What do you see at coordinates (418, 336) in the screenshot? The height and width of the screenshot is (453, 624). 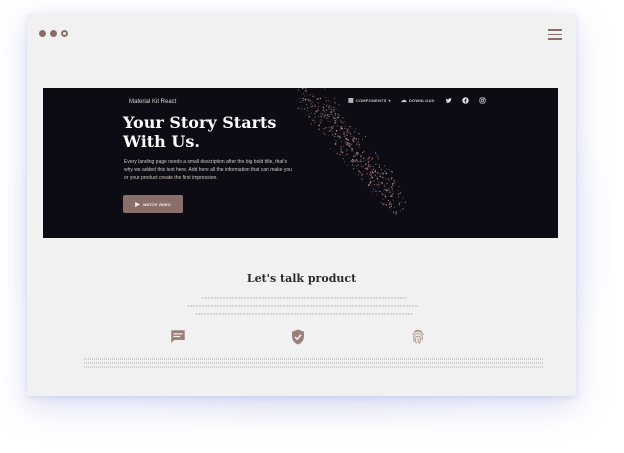 I see `fingerprint-icon` at bounding box center [418, 336].